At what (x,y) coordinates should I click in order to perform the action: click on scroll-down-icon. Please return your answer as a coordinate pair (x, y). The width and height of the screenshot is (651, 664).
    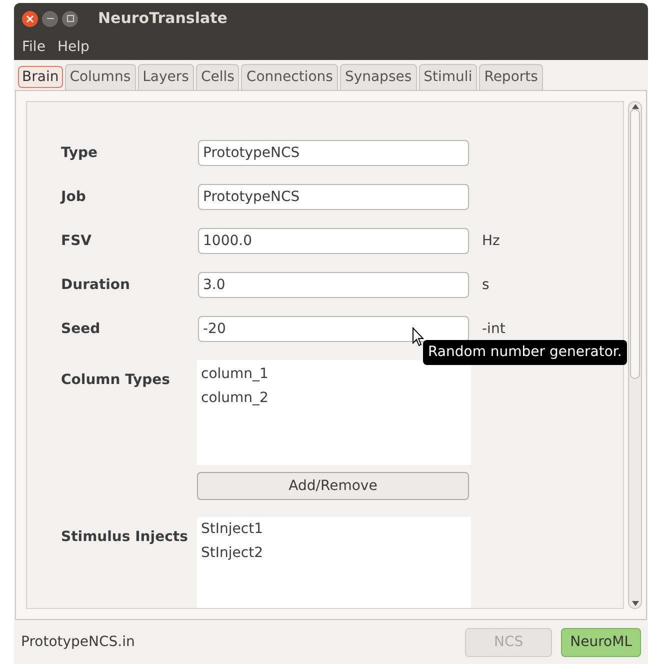
    Looking at the image, I should click on (635, 603).